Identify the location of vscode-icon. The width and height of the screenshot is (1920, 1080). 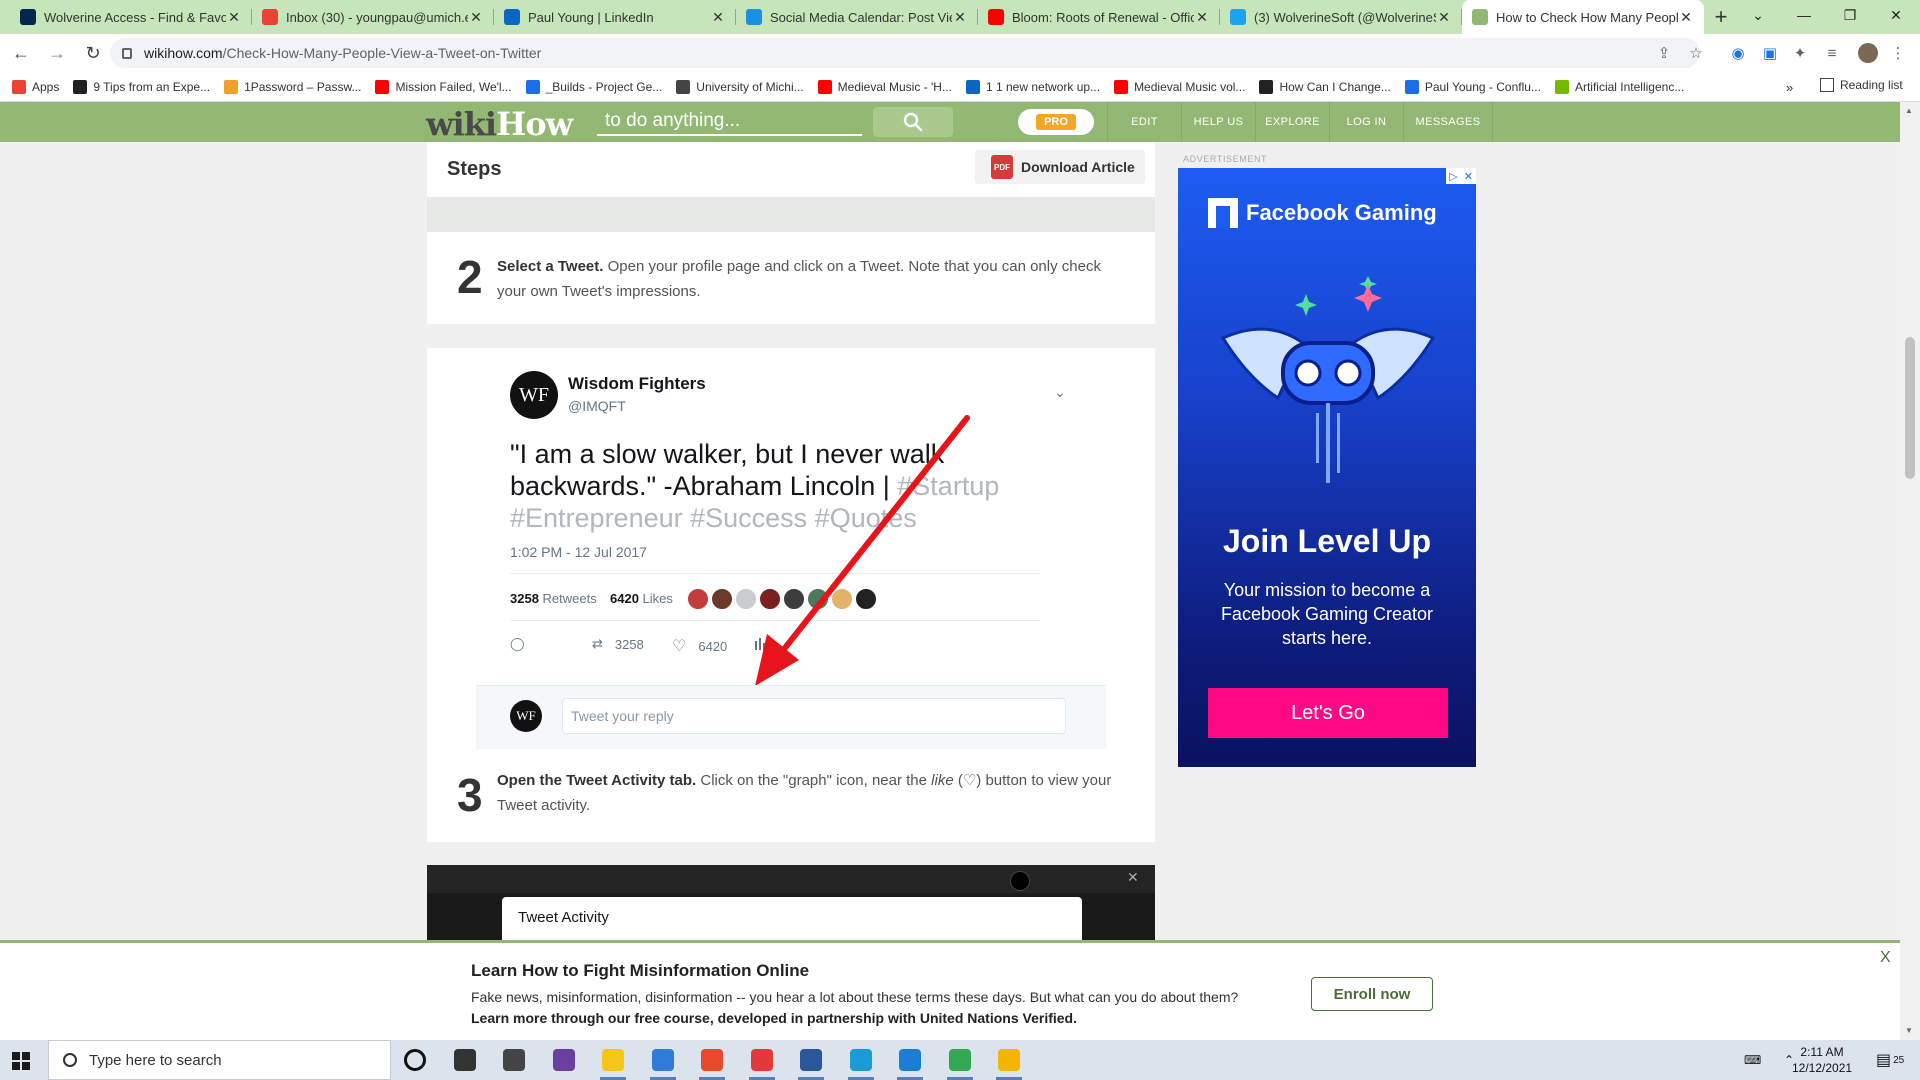
(910, 1060).